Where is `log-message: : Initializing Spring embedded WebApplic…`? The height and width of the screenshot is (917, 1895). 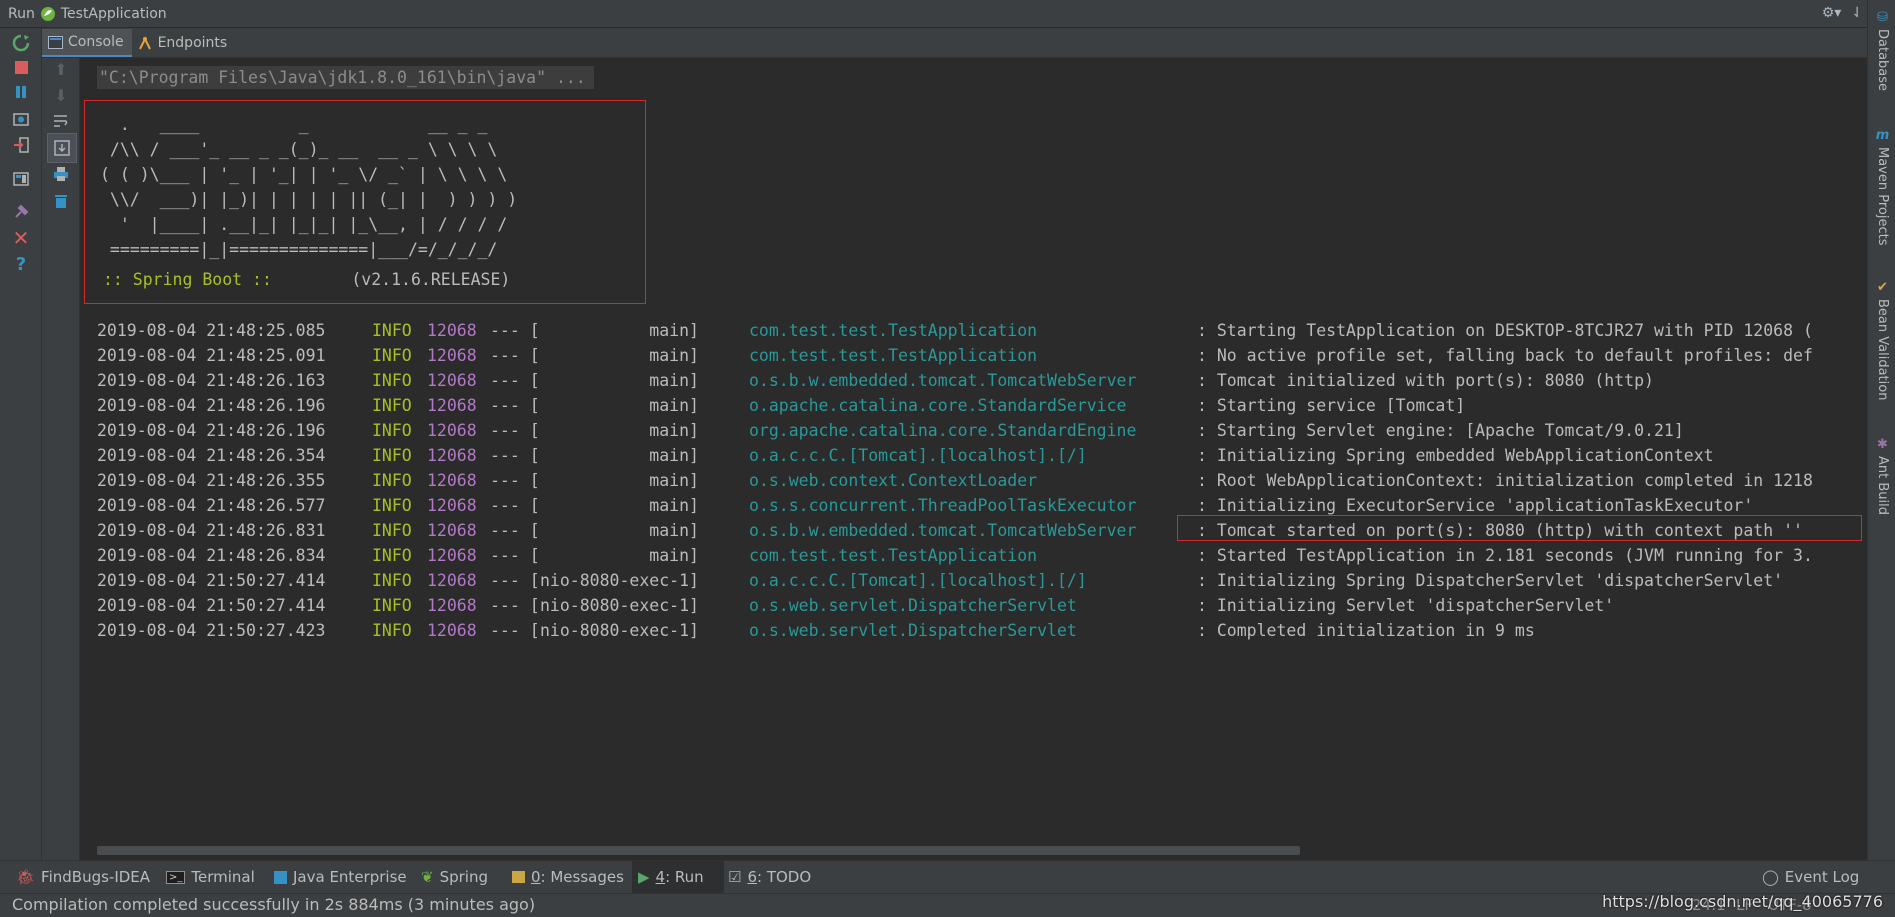
log-message: : Initializing Spring embedded WebApplic… is located at coordinates (1455, 455).